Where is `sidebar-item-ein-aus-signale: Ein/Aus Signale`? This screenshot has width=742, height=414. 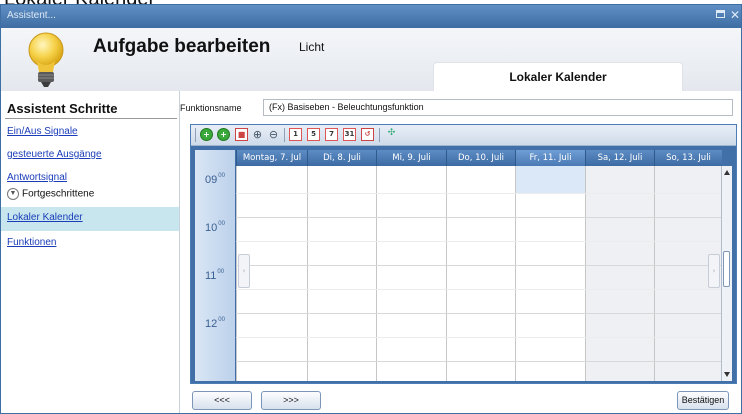
sidebar-item-ein-aus-signale: Ein/Aus Signale is located at coordinates (42, 131).